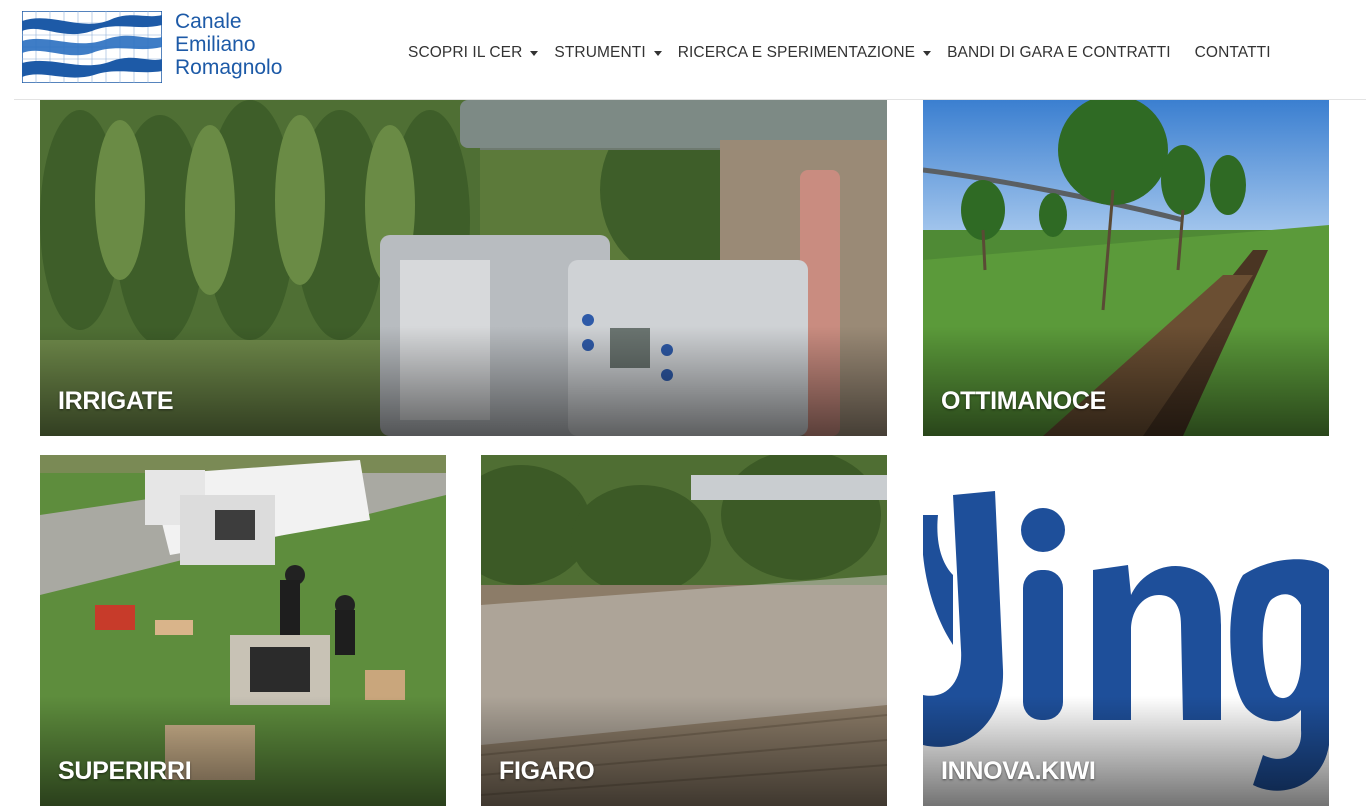 Image resolution: width=1370 pixels, height=806 pixels. I want to click on tile-label: FIGARO, so click(547, 771).